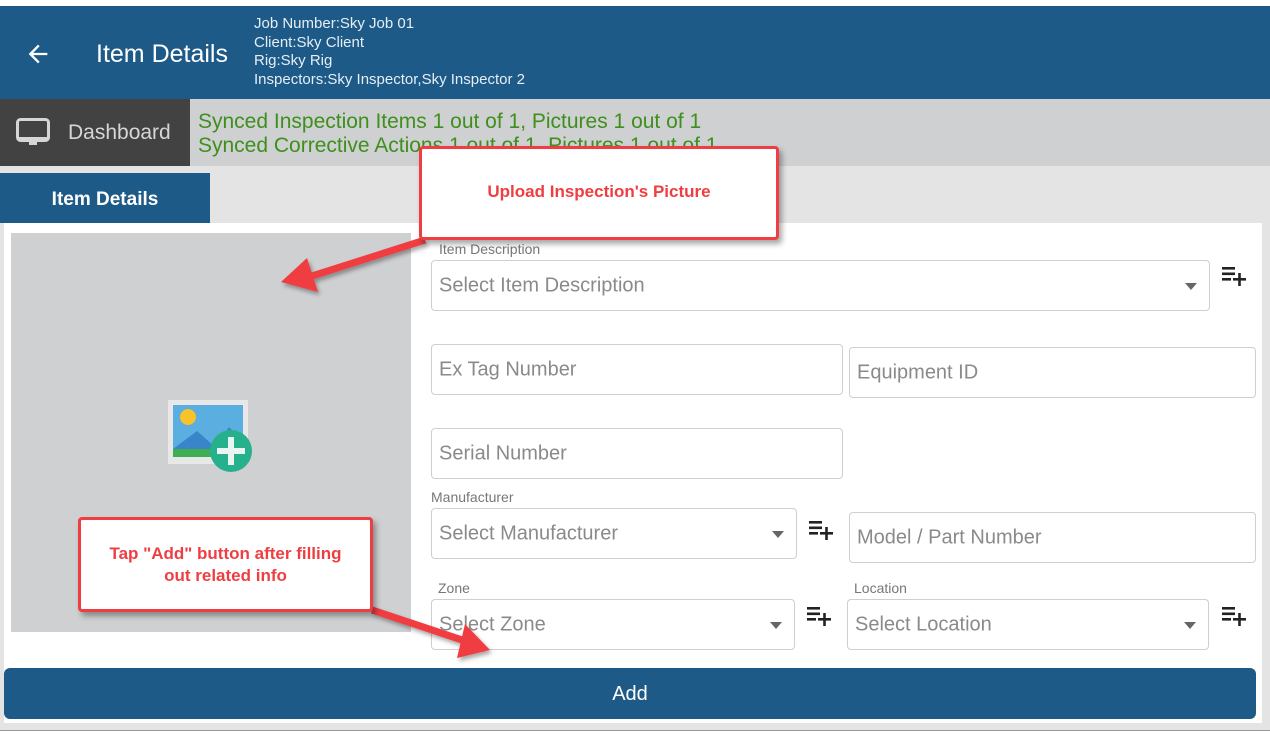  Describe the element at coordinates (1266, 473) in the screenshot. I see `scrollbar-track` at that location.